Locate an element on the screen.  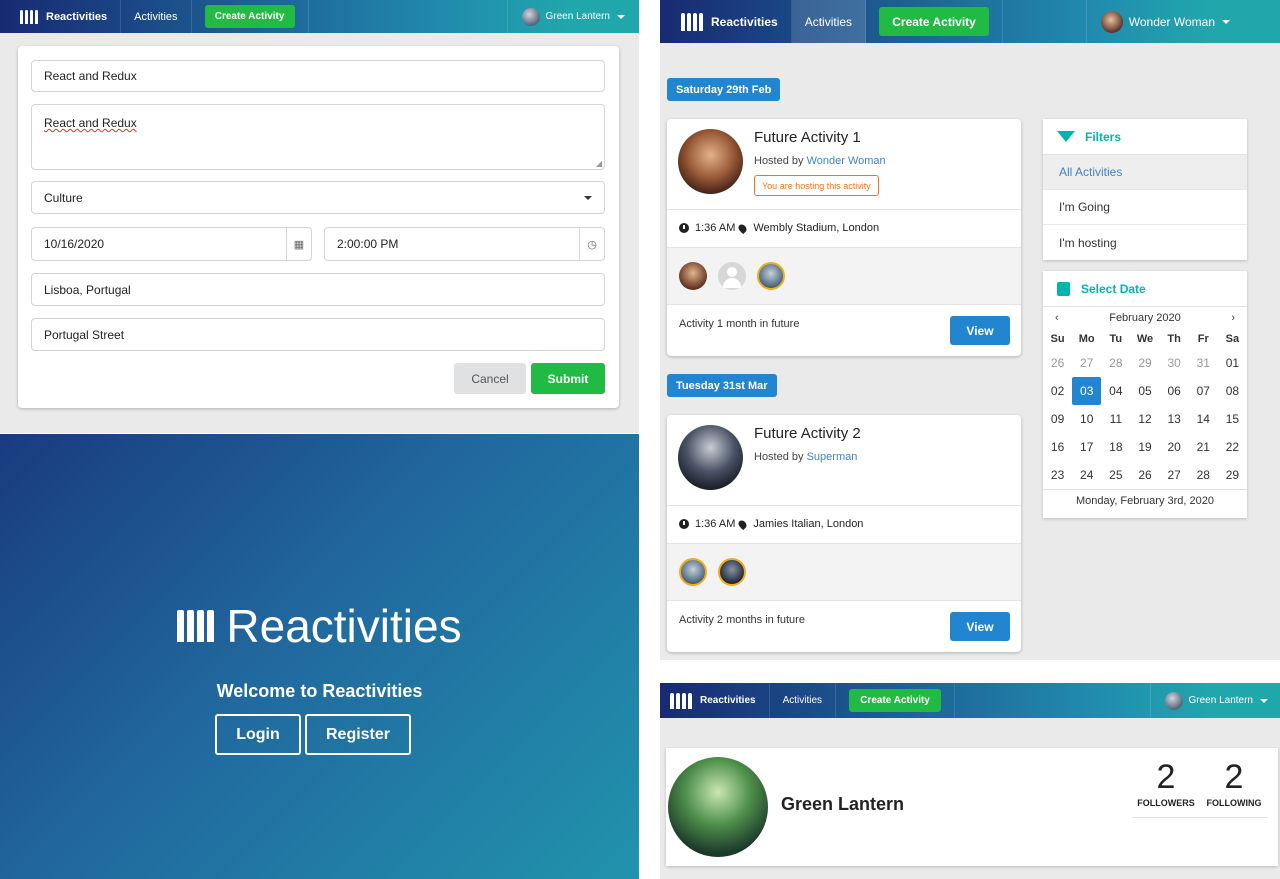
venue-input: Portugal Street is located at coordinates (318, 334).